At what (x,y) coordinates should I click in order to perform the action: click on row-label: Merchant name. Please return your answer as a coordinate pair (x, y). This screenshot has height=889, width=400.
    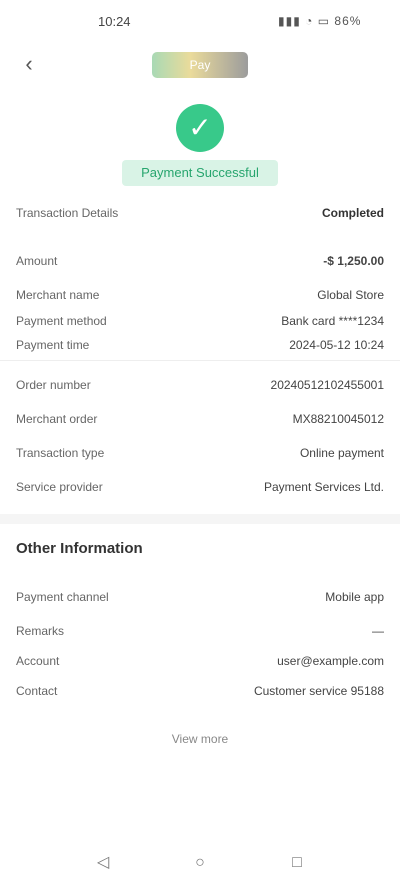
    Looking at the image, I should click on (58, 295).